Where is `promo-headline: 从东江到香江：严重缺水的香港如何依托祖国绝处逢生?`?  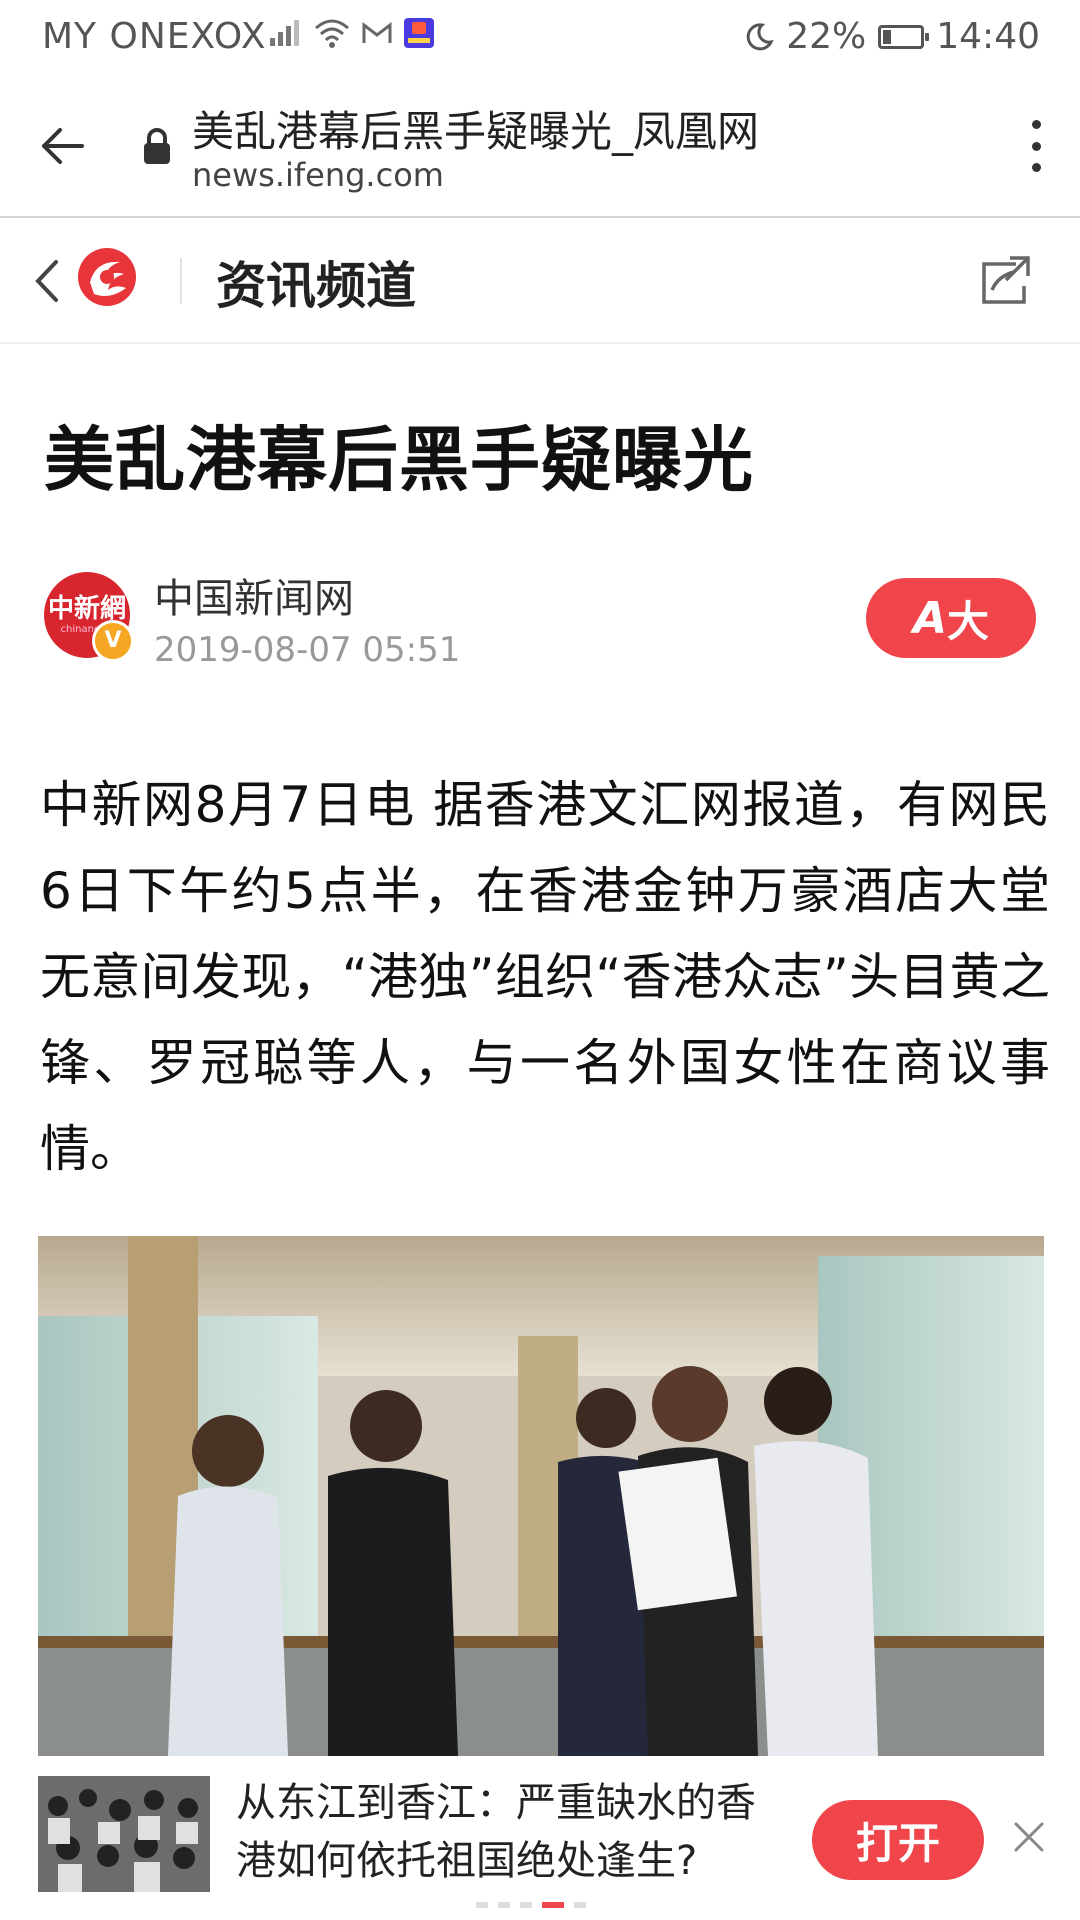 promo-headline: 从东江到香江：严重缺水的香港如何依托祖国绝处逢生? is located at coordinates (506, 1832).